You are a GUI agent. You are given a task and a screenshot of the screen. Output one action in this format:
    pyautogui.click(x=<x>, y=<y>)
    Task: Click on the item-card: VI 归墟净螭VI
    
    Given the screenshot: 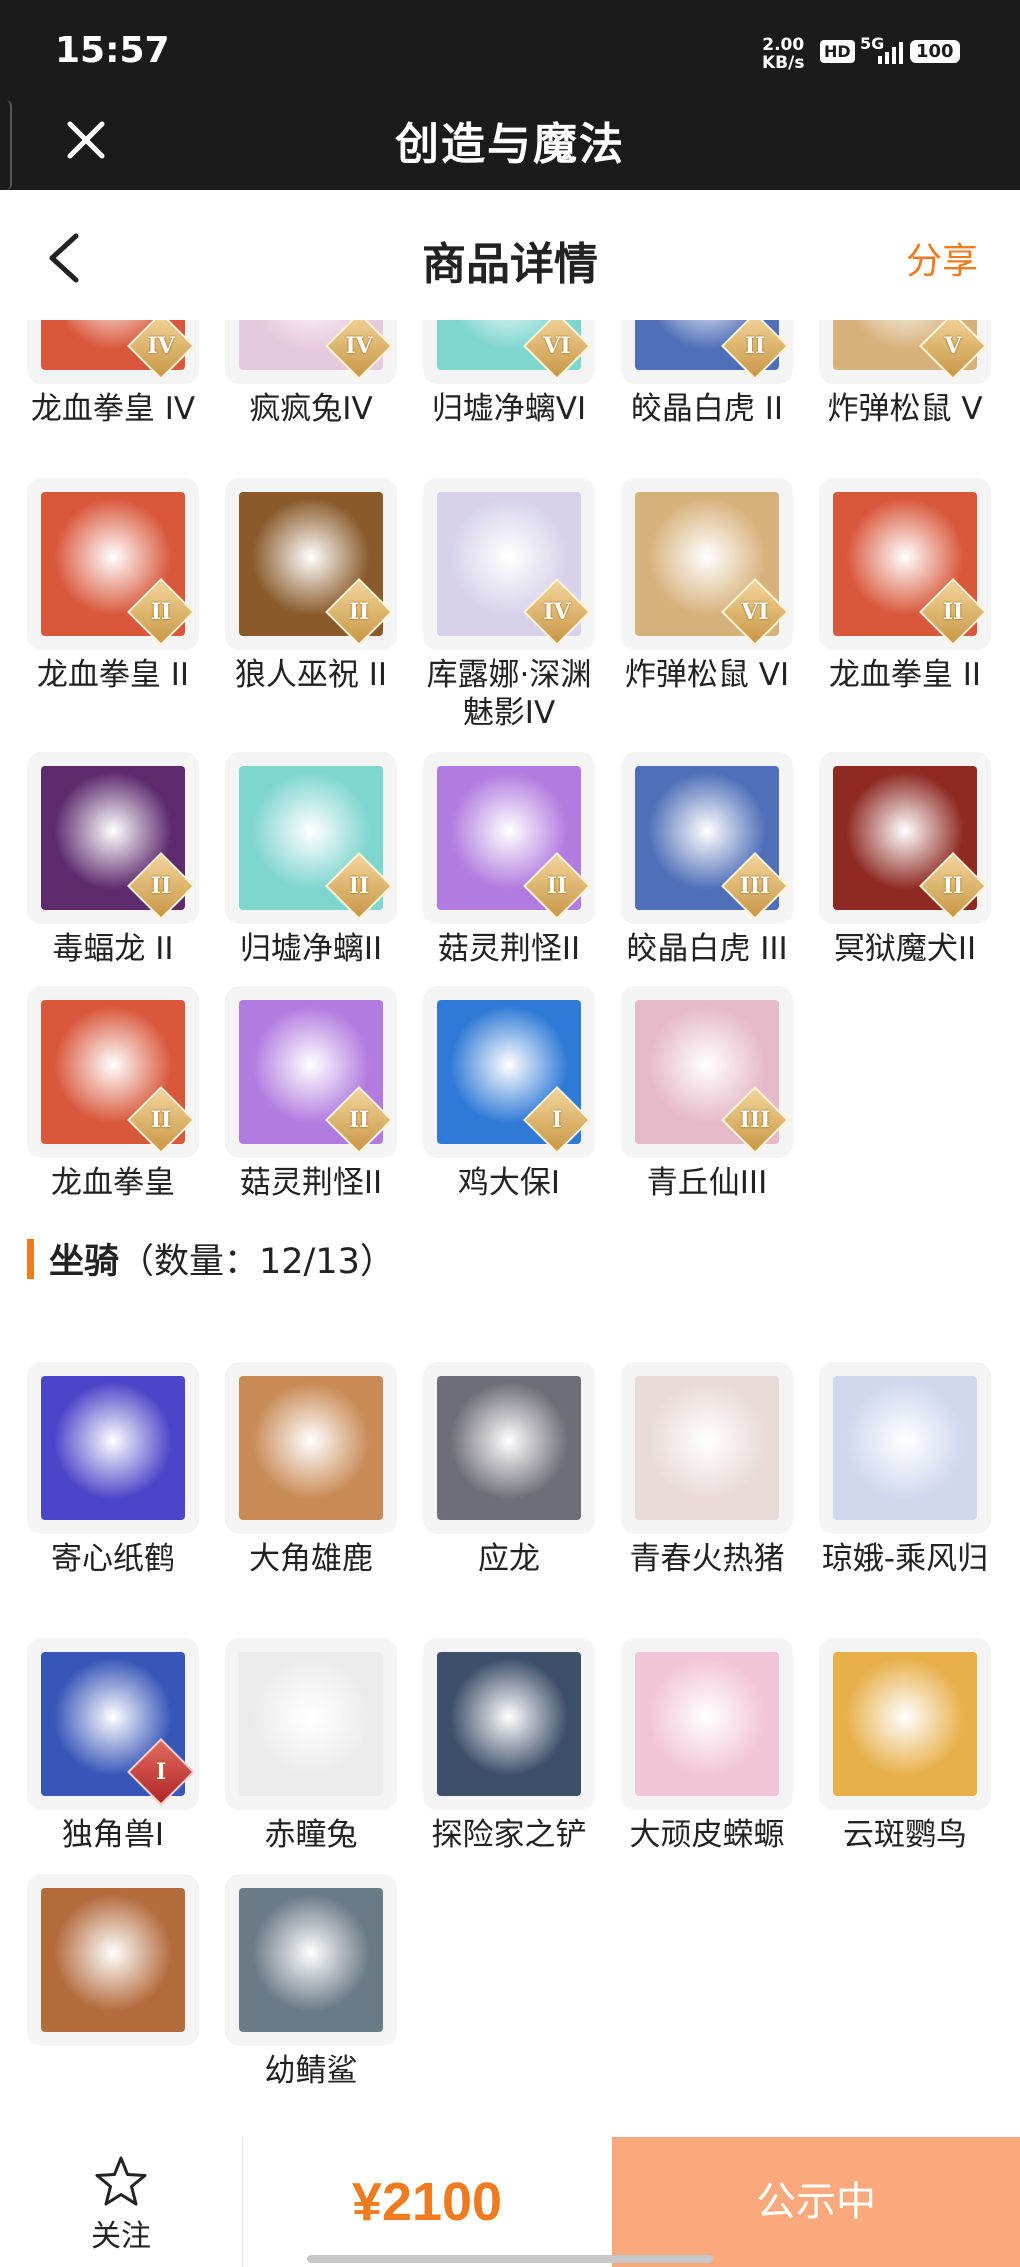 What is the action you would take?
    pyautogui.click(x=509, y=374)
    